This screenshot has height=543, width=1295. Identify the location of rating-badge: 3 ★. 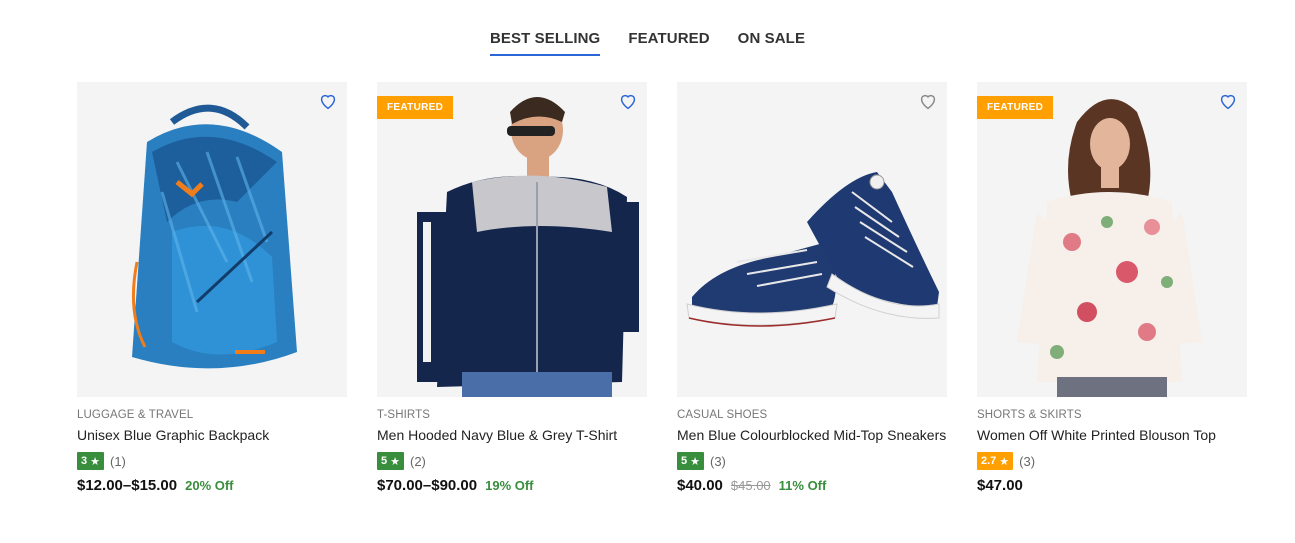
(90, 461).